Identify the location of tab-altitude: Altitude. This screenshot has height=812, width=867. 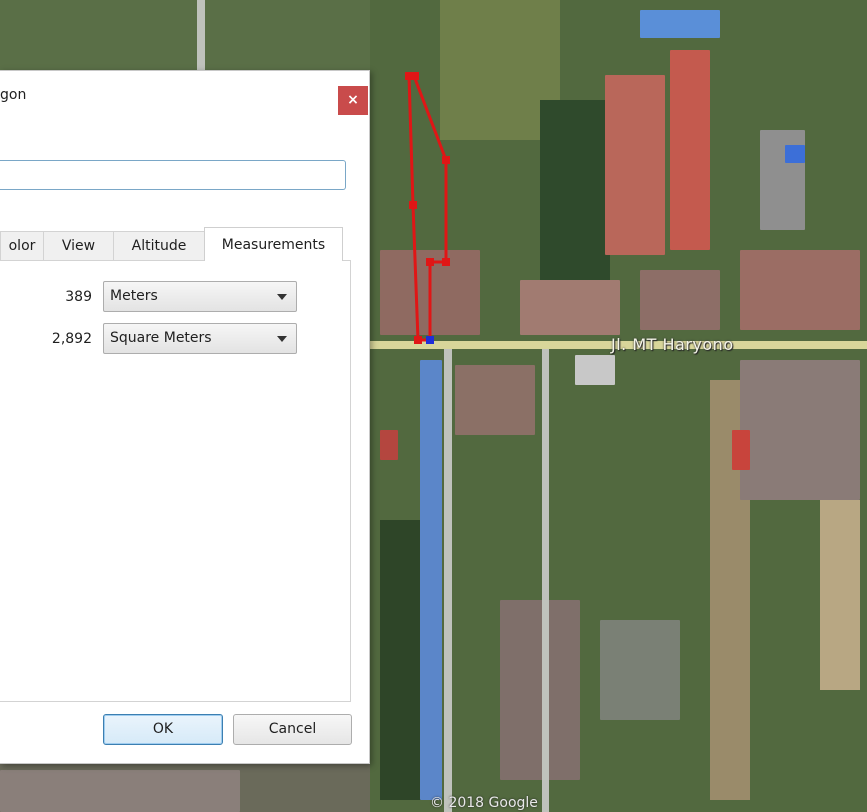
(159, 245).